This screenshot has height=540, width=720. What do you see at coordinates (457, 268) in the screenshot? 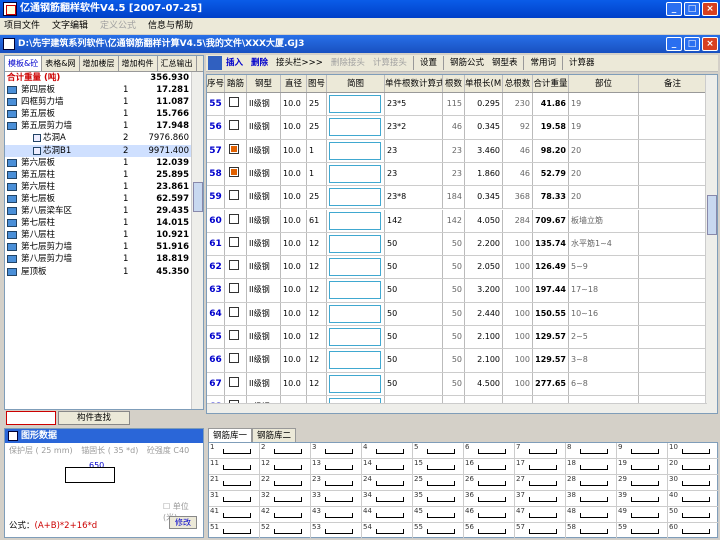
I see `table-row: 62 II级钢 10.0 12 50 50 2.050 100 126.49 5~9` at bounding box center [457, 268].